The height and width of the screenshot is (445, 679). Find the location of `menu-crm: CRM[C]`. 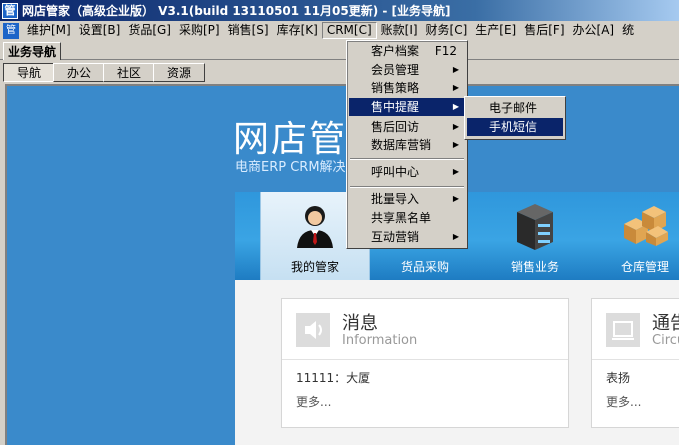

menu-crm: CRM[C] is located at coordinates (349, 30).